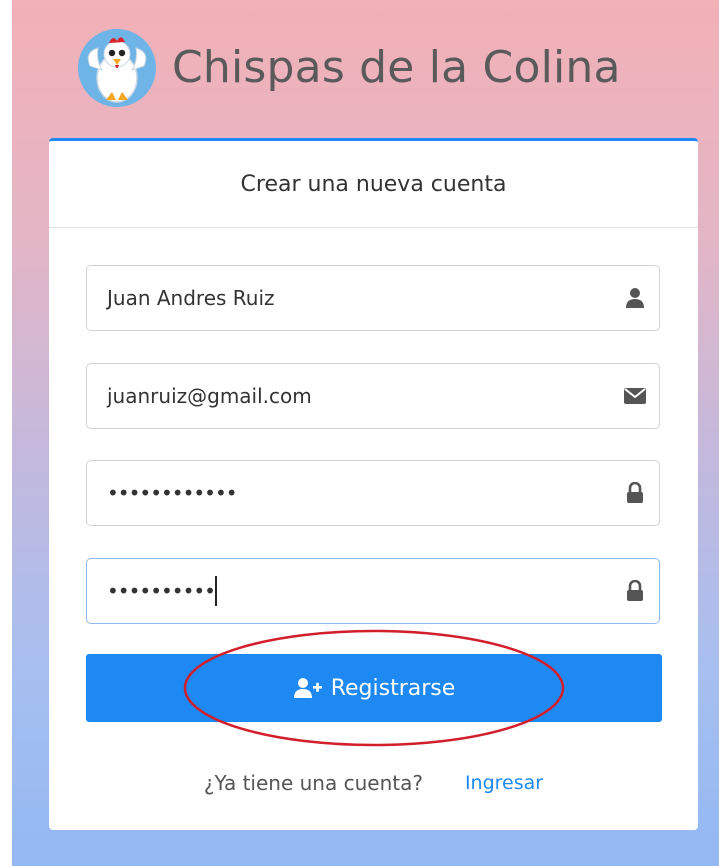  Describe the element at coordinates (504, 783) in the screenshot. I see `login-link: Ingresar` at that location.